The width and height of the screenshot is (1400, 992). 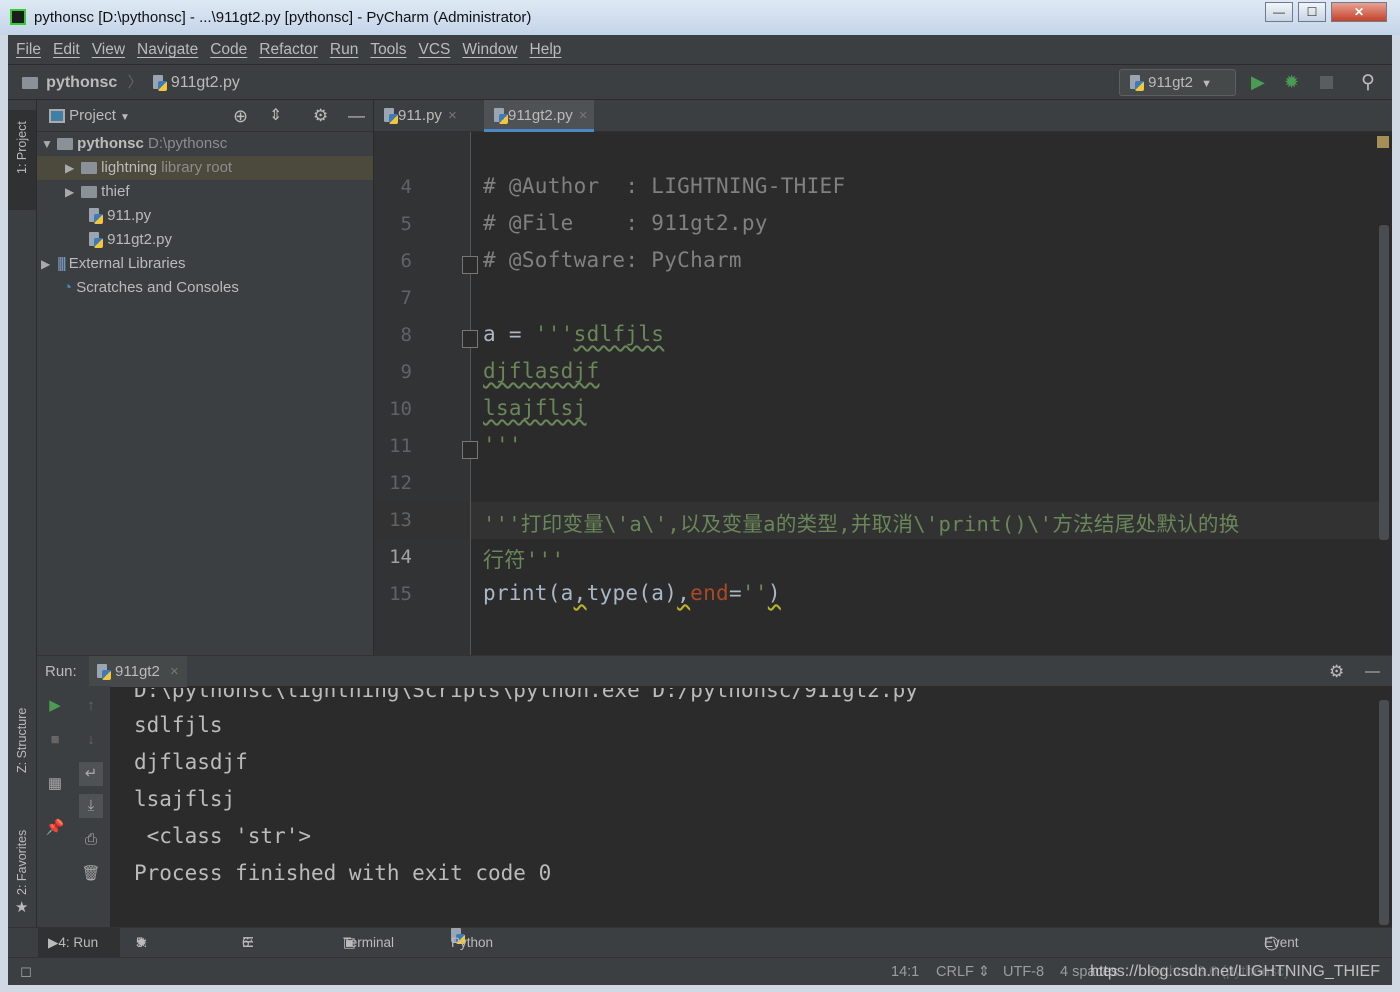 What do you see at coordinates (1384, 382) in the screenshot?
I see `editor-scrollbar` at bounding box center [1384, 382].